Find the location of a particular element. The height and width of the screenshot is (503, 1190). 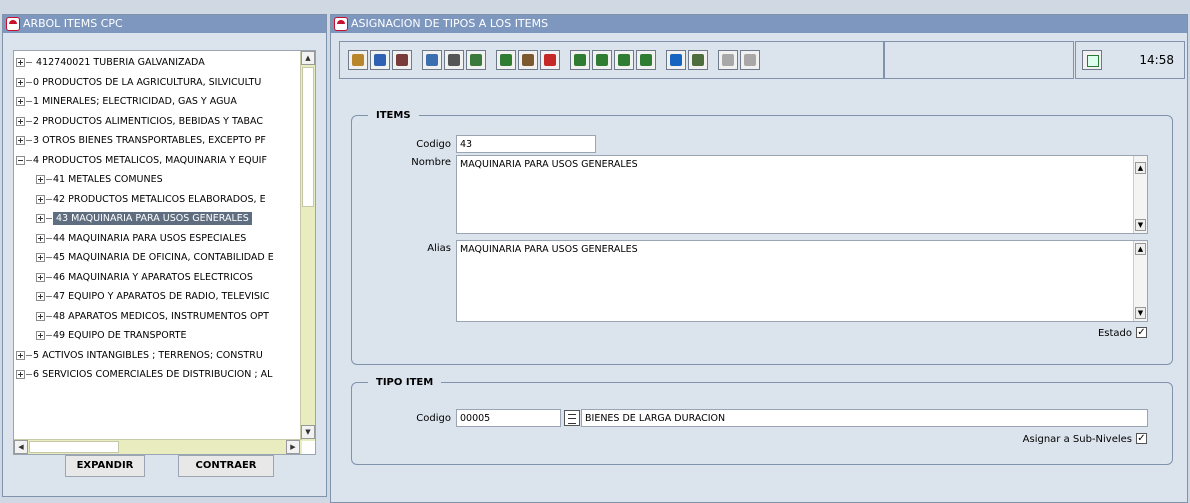

assignment-window-title: ASIGNACION DE TIPOS A LOS ITEMS is located at coordinates (450, 23).